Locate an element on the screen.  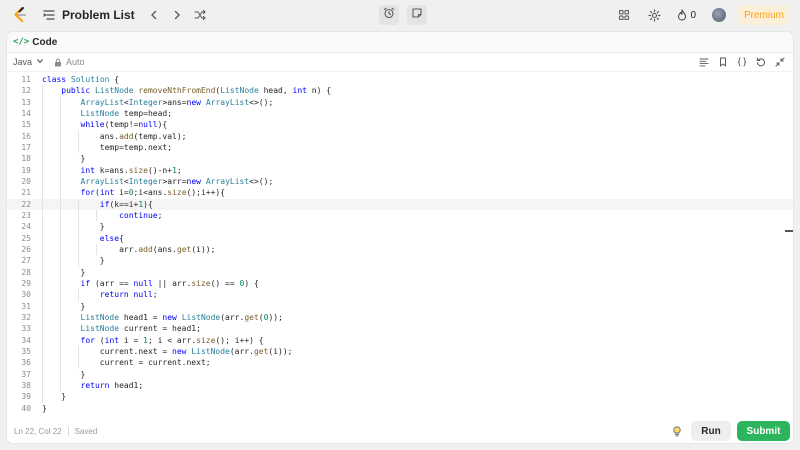
code-line: 39 } is located at coordinates (400, 397).